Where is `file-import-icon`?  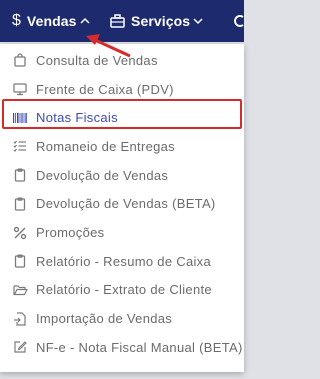
file-import-icon is located at coordinates (20, 319).